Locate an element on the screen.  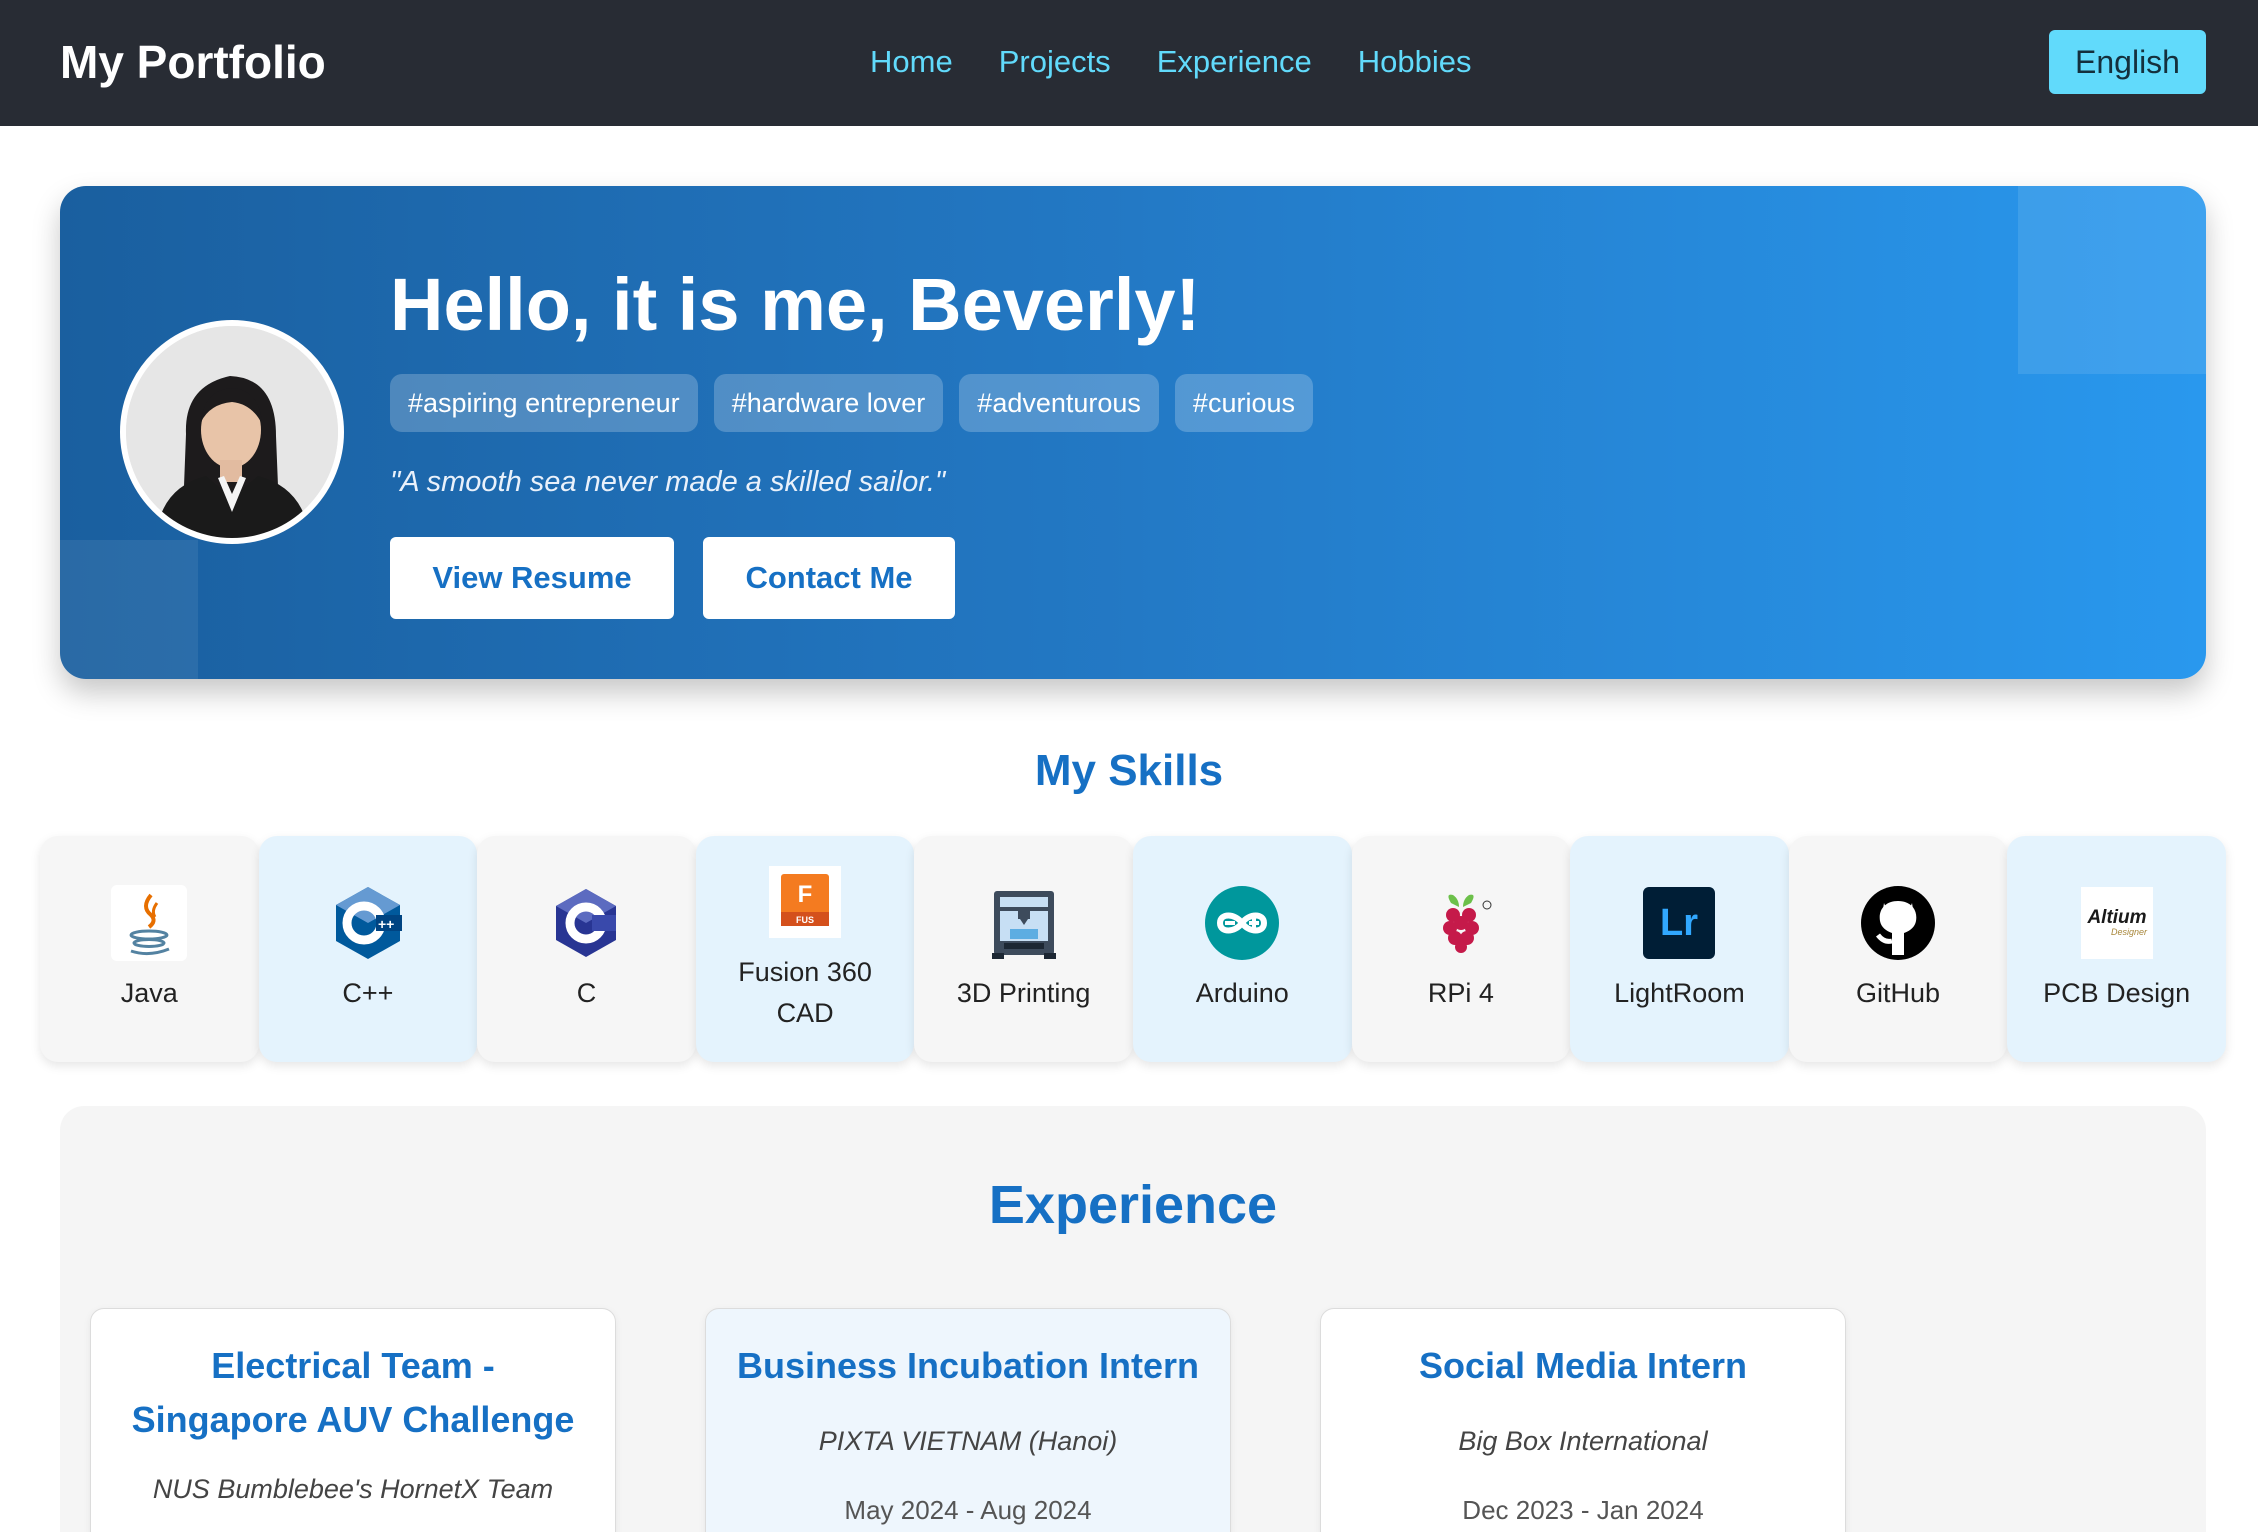
experience-role: Business Incubation Intern is located at coordinates (968, 1365).